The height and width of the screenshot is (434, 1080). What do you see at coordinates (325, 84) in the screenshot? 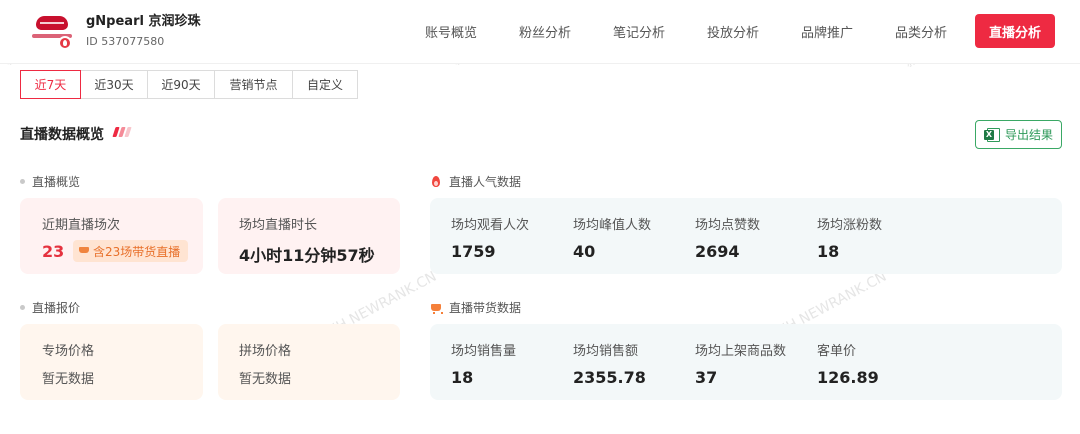
I see `tab-custom: 自定义` at bounding box center [325, 84].